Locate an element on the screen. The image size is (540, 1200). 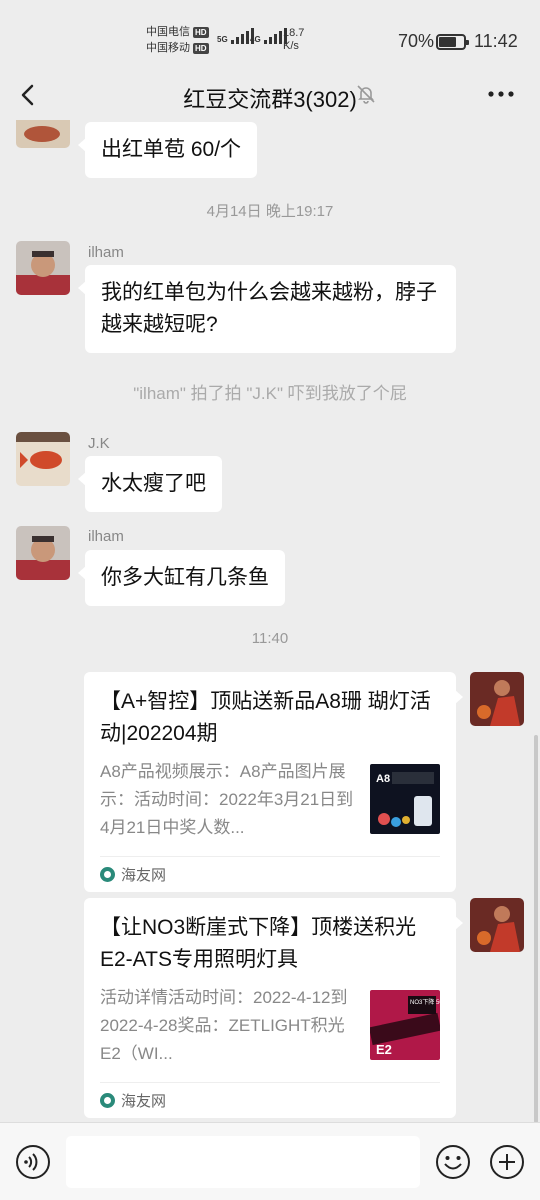
carrier-info: 中国电信 HD 中国移动 HD is located at coordinates (177, 40).